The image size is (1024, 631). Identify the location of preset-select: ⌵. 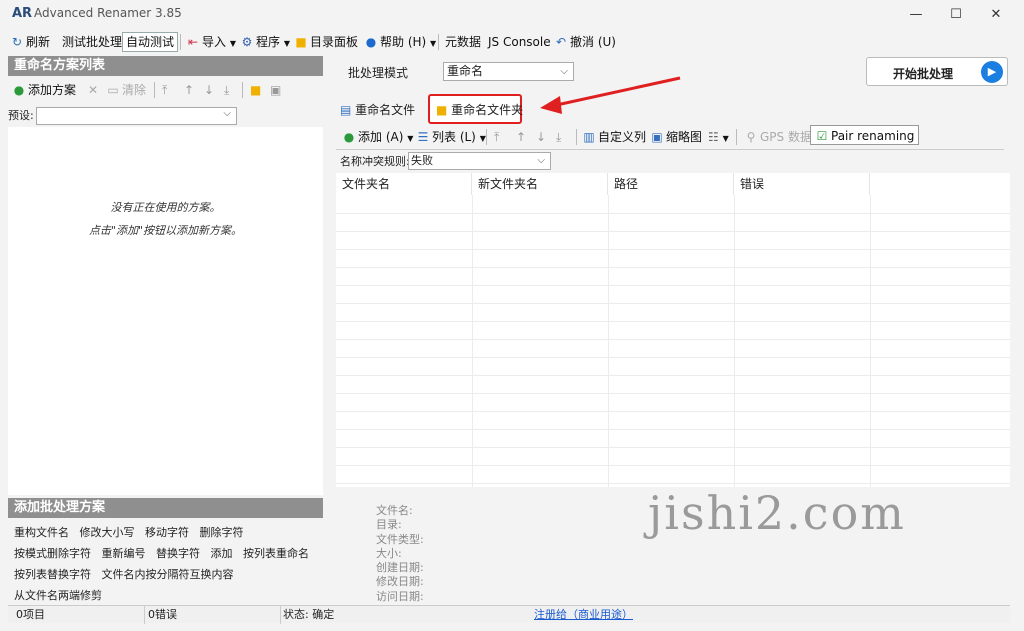
(136, 116).